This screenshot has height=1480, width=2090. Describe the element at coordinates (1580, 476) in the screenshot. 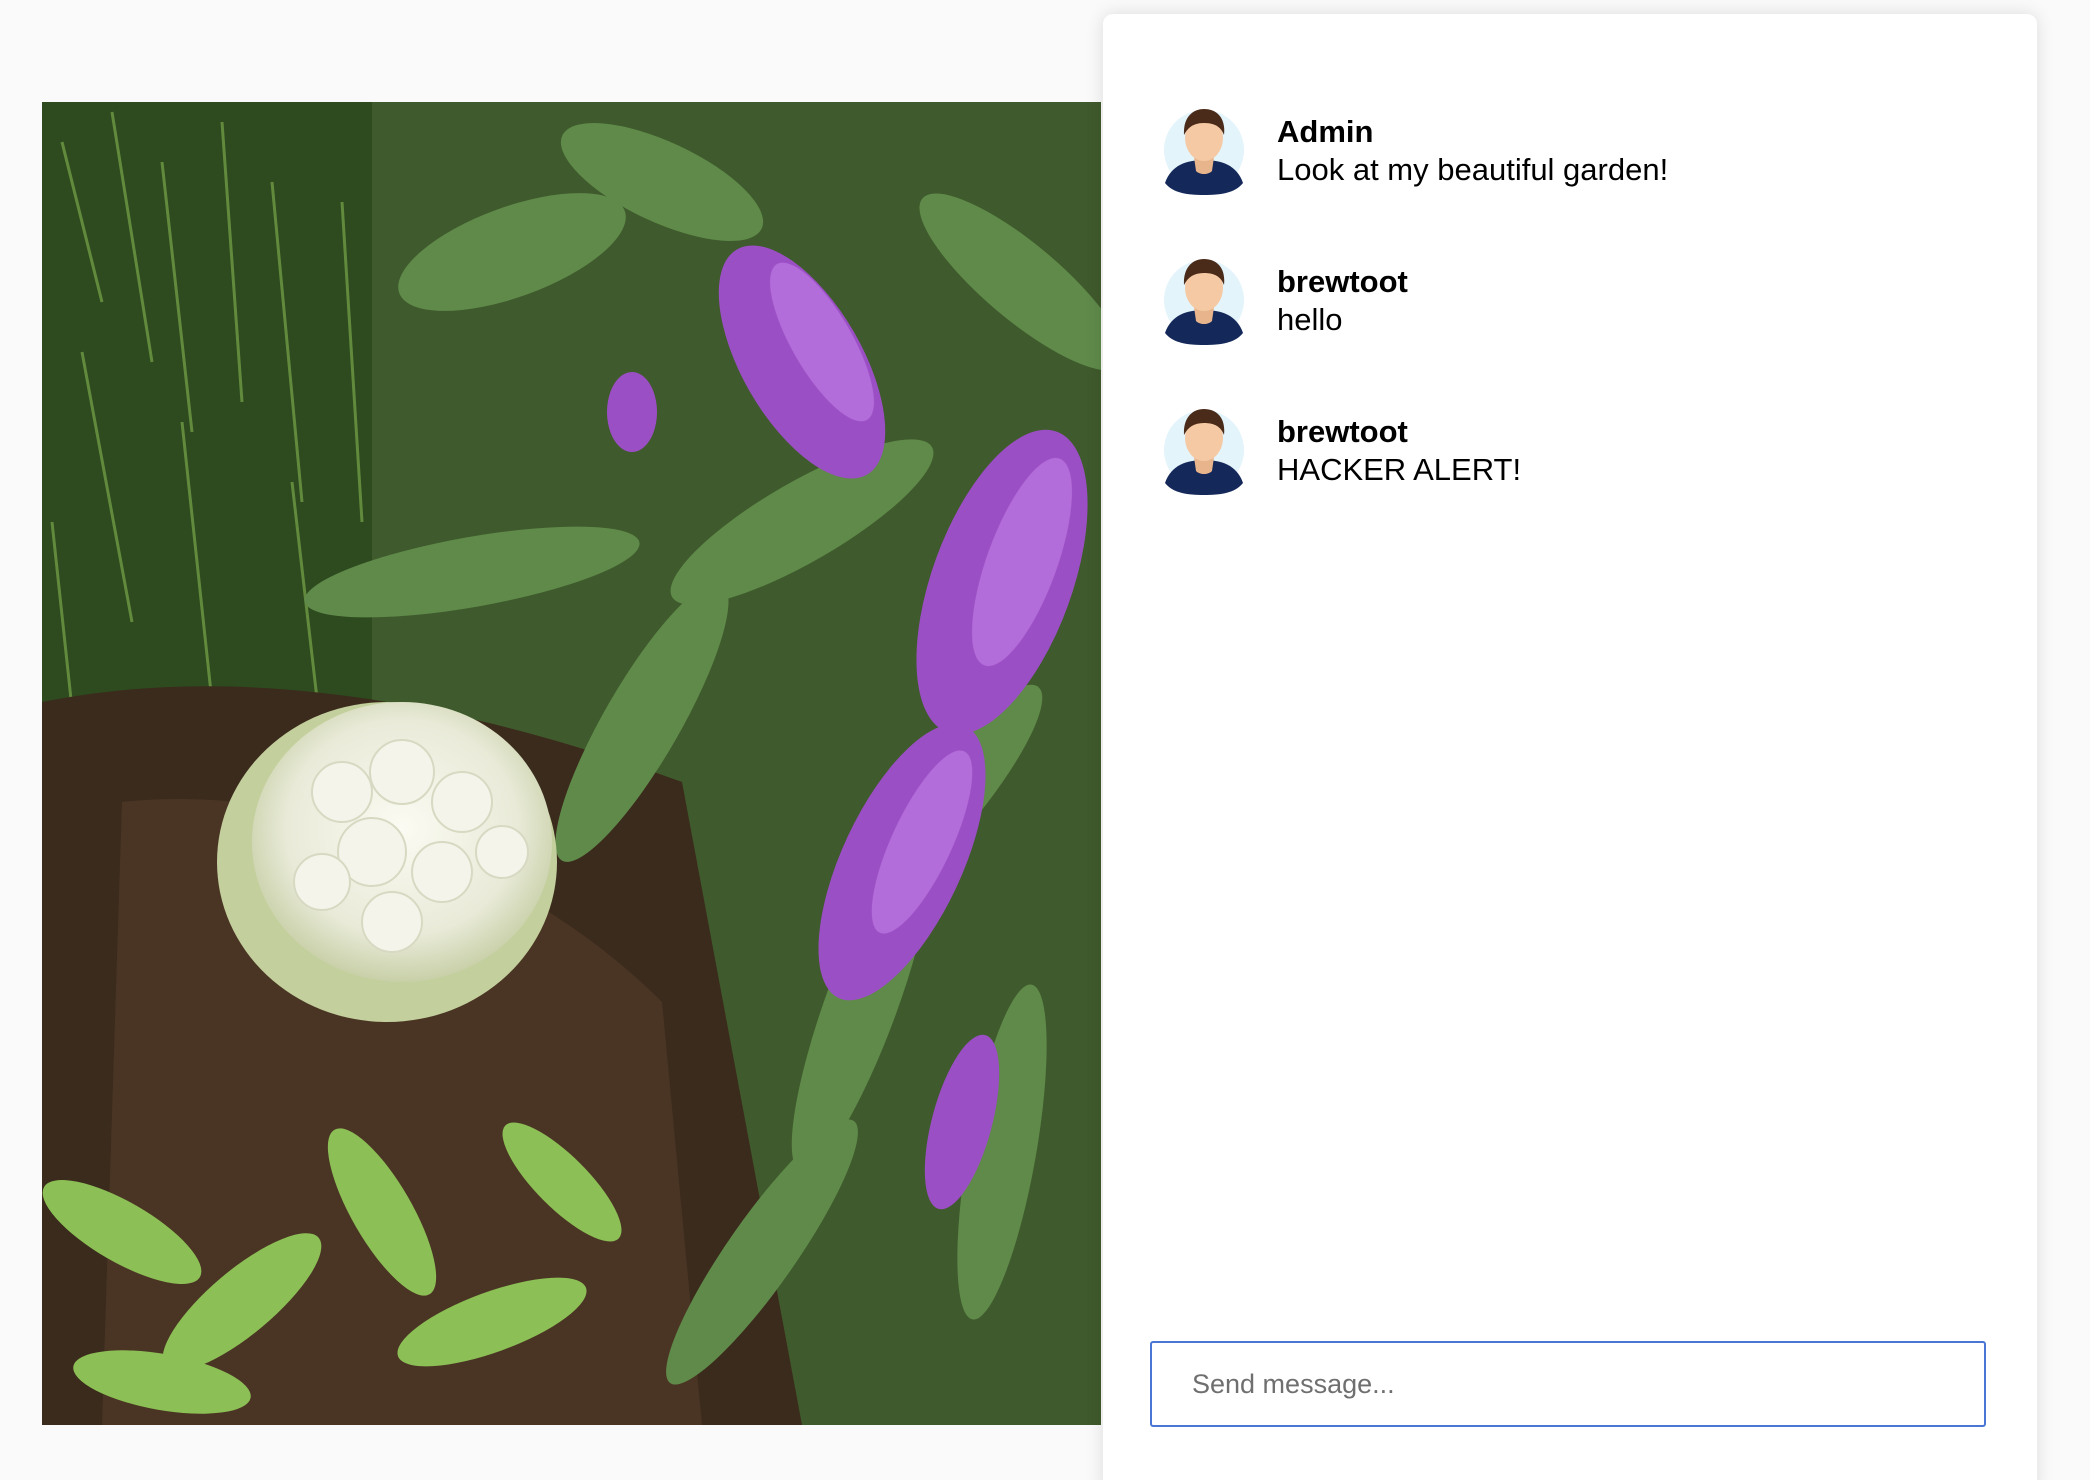

I see `message-item: brewtoot HACKER ALERT!` at that location.